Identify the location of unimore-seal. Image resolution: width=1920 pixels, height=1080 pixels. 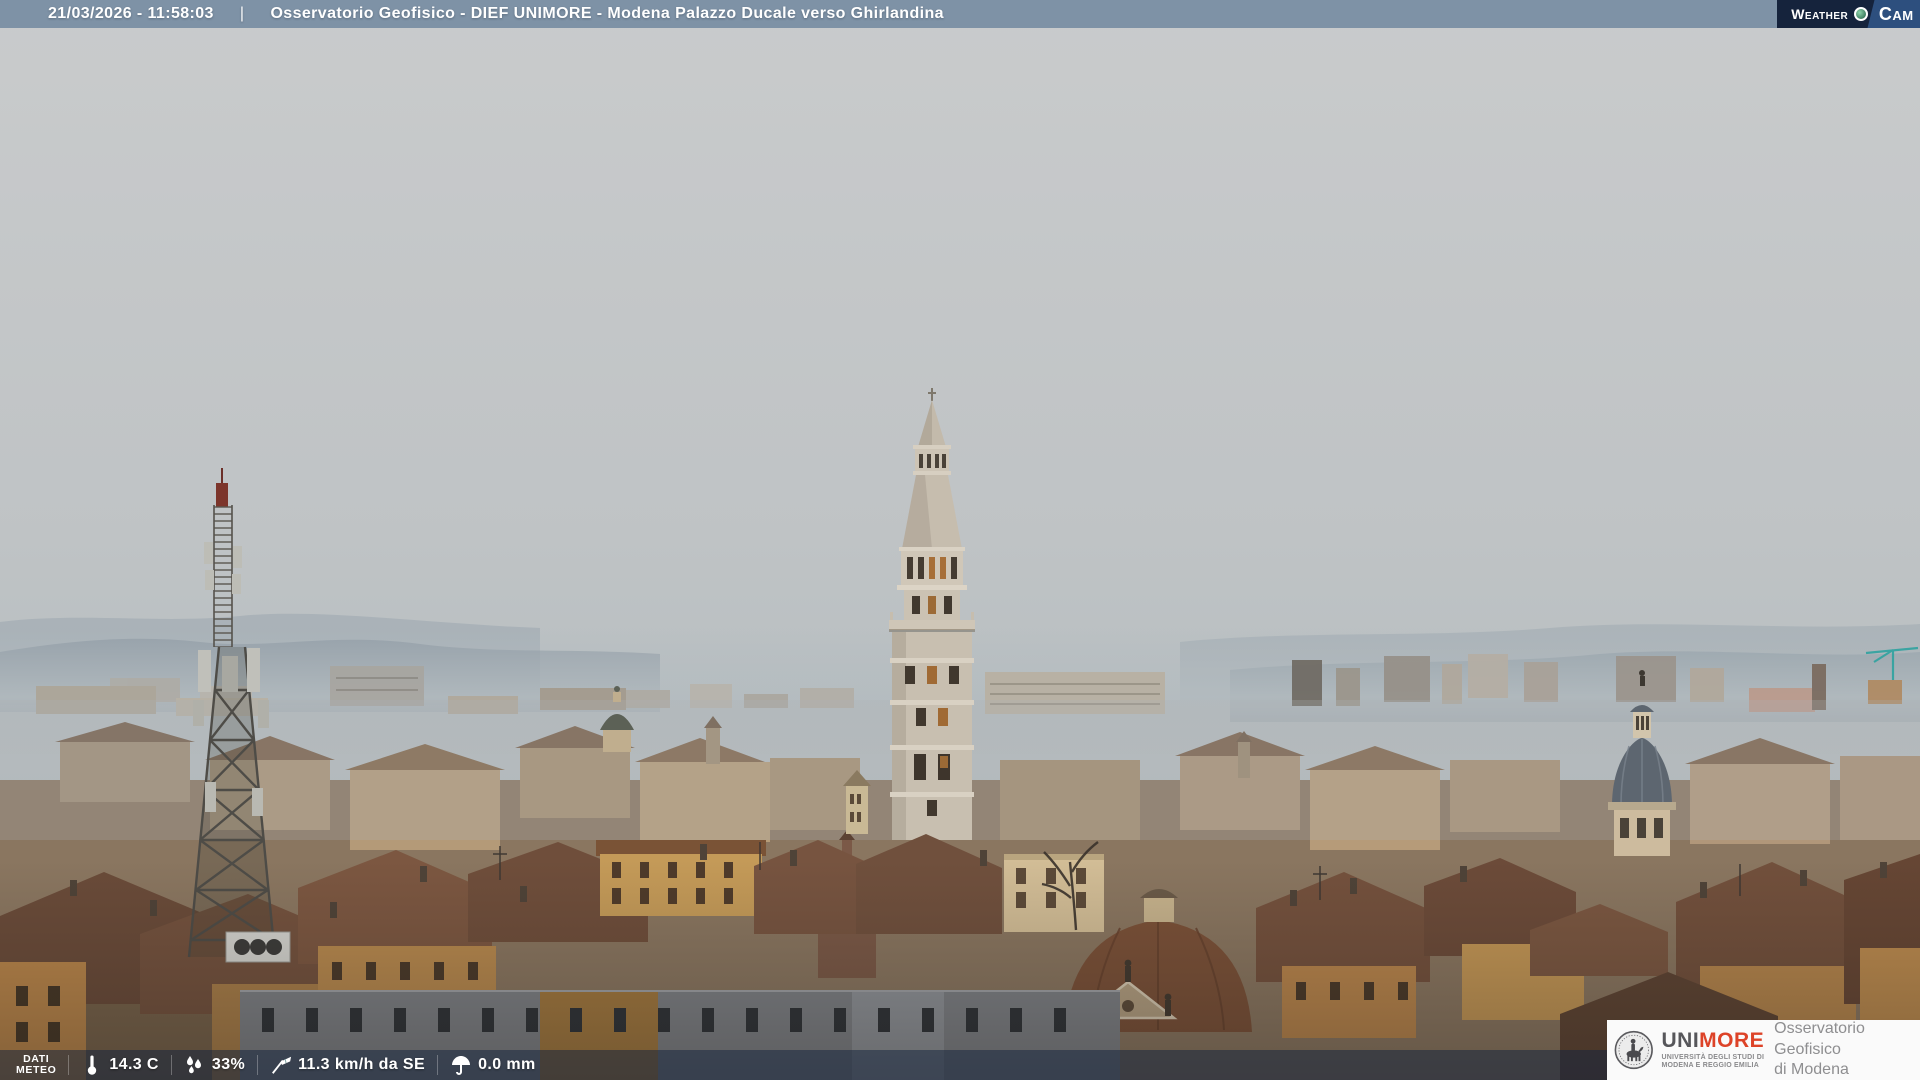
(1633, 1050).